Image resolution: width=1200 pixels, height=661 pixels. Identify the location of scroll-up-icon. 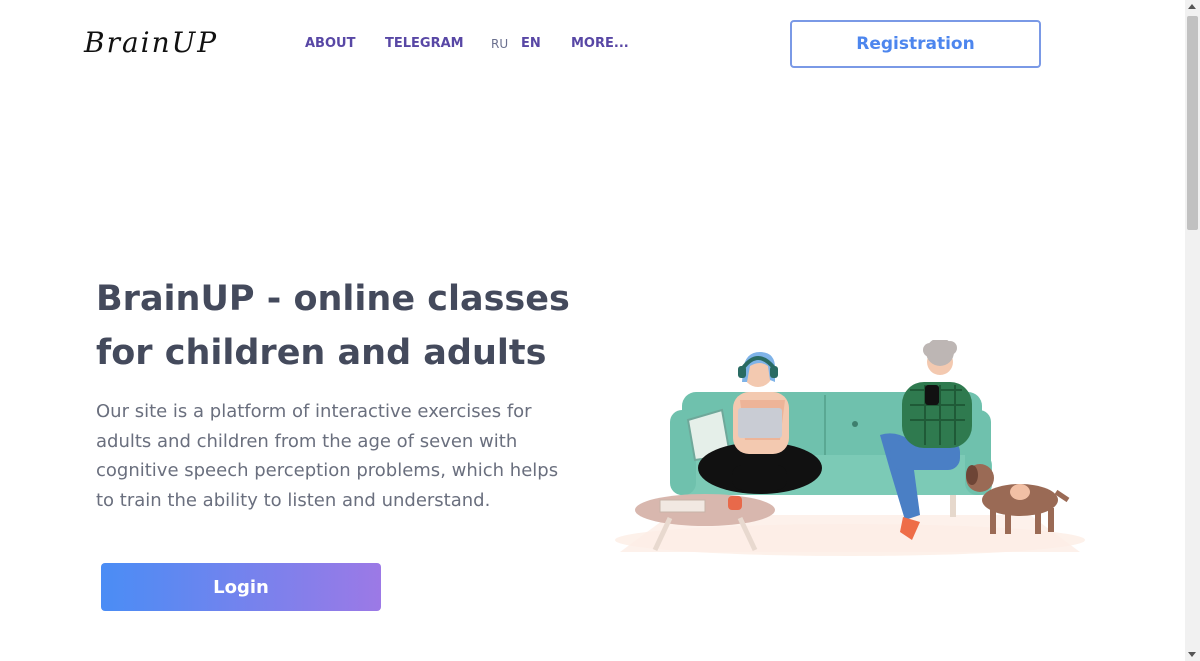
(1192, 6).